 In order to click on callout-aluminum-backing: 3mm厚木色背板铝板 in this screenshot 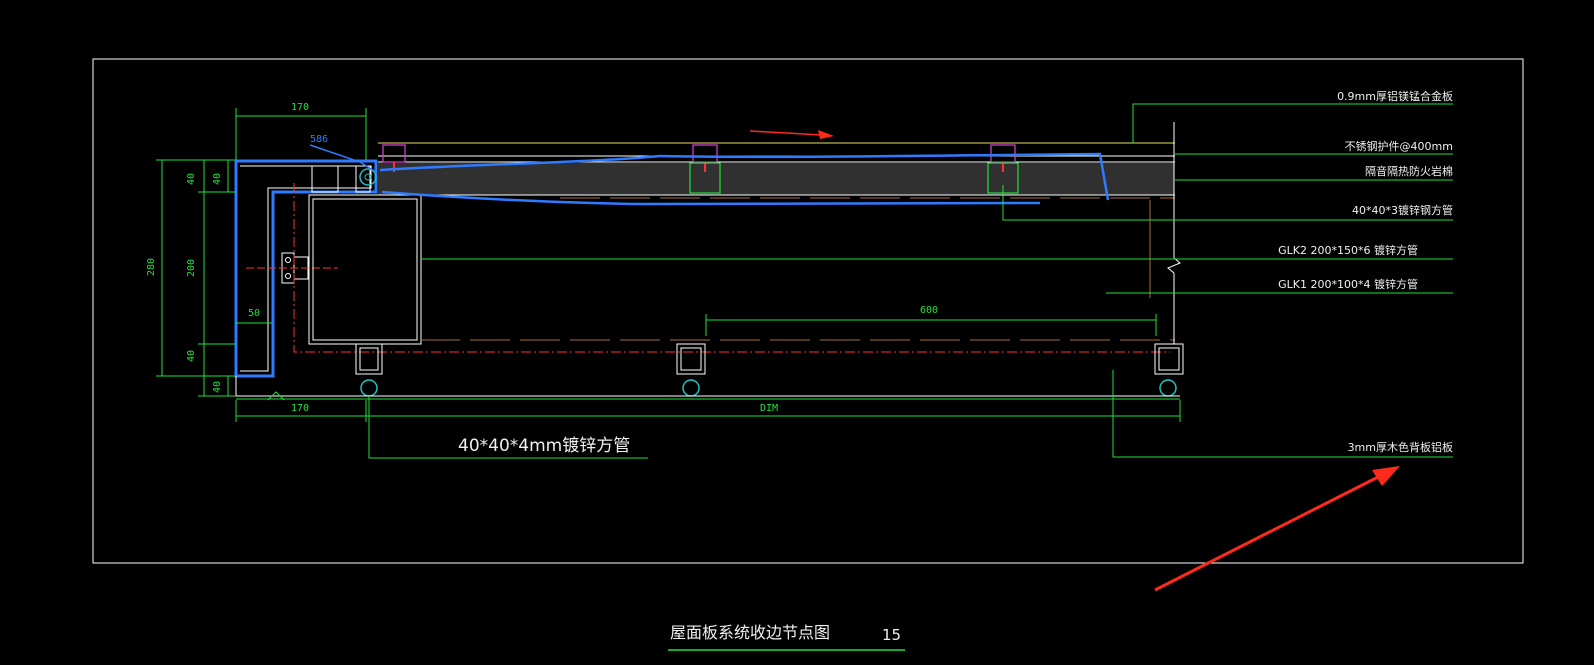, I will do `click(1400, 447)`.